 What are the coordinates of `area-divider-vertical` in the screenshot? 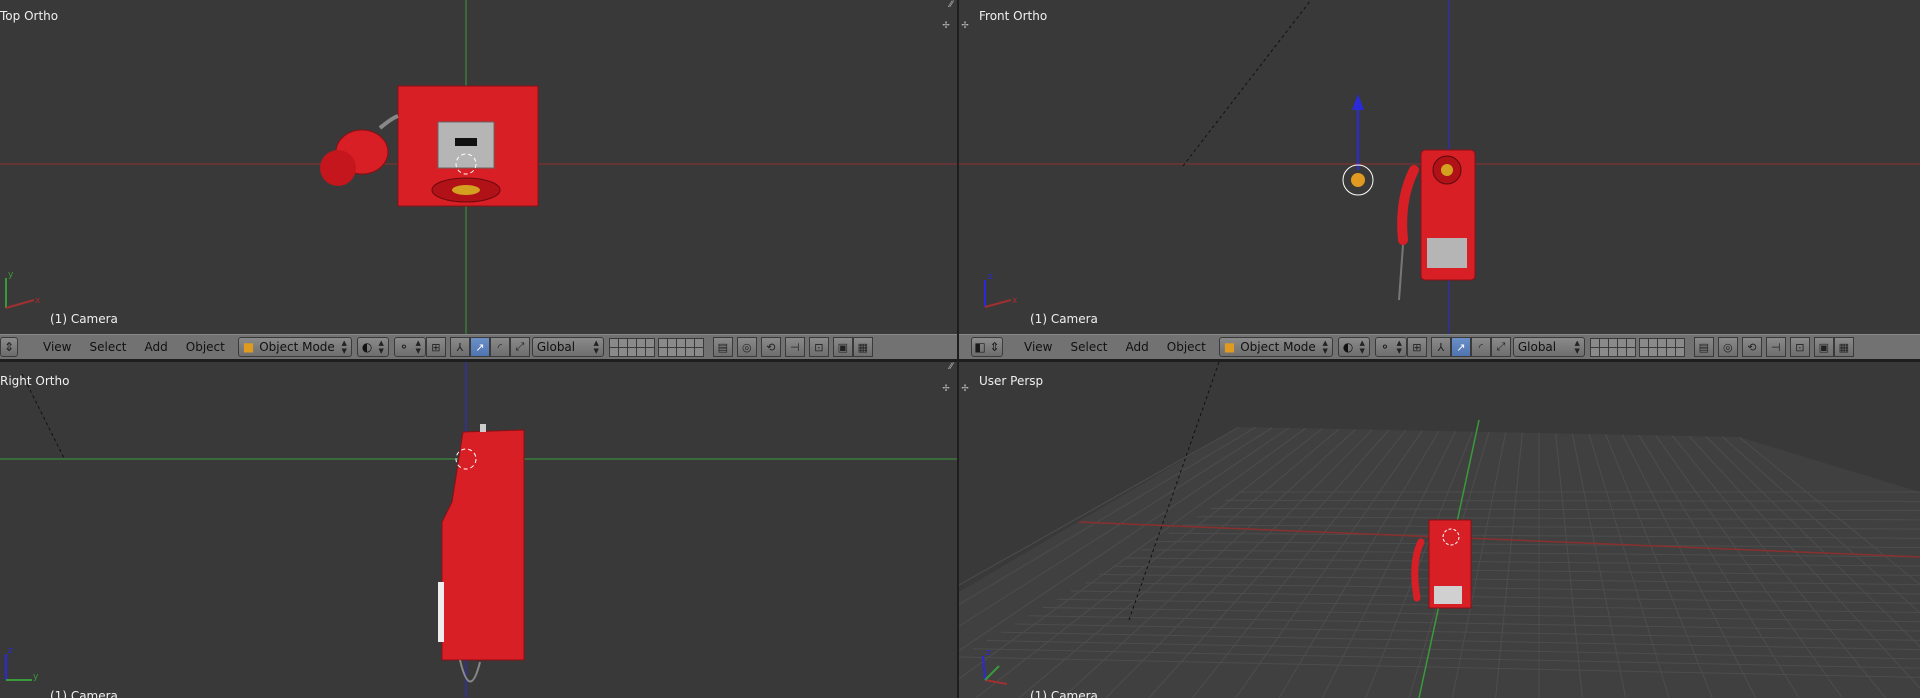 It's located at (958, 349).